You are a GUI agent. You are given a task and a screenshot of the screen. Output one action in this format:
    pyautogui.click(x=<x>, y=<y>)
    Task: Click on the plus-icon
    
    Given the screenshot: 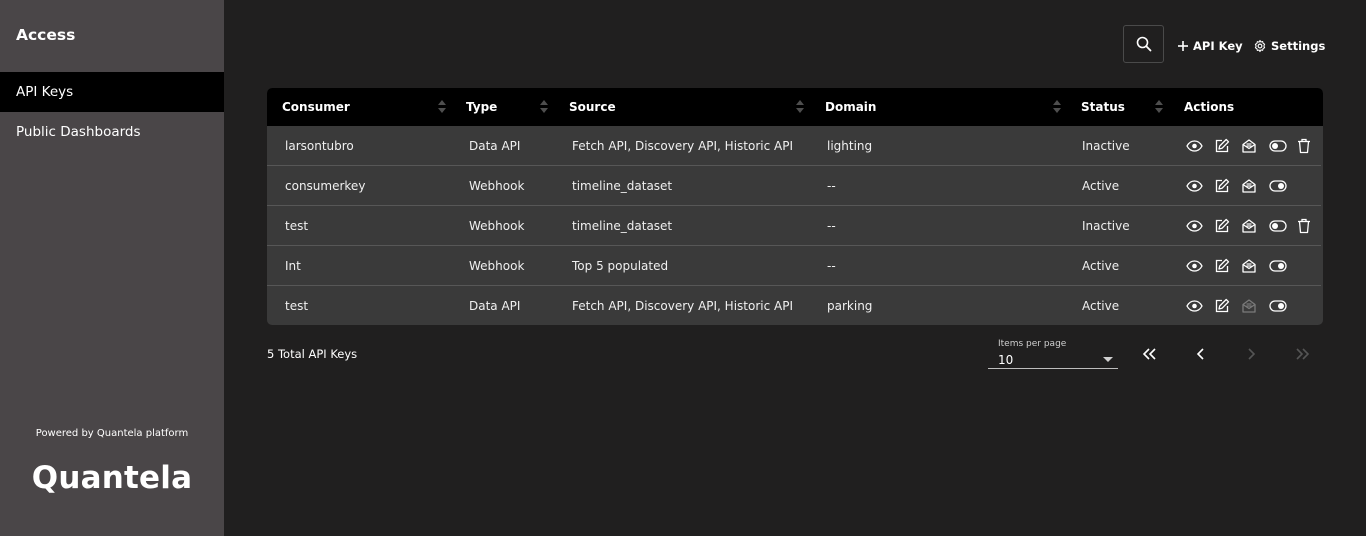 What is the action you would take?
    pyautogui.click(x=1183, y=46)
    